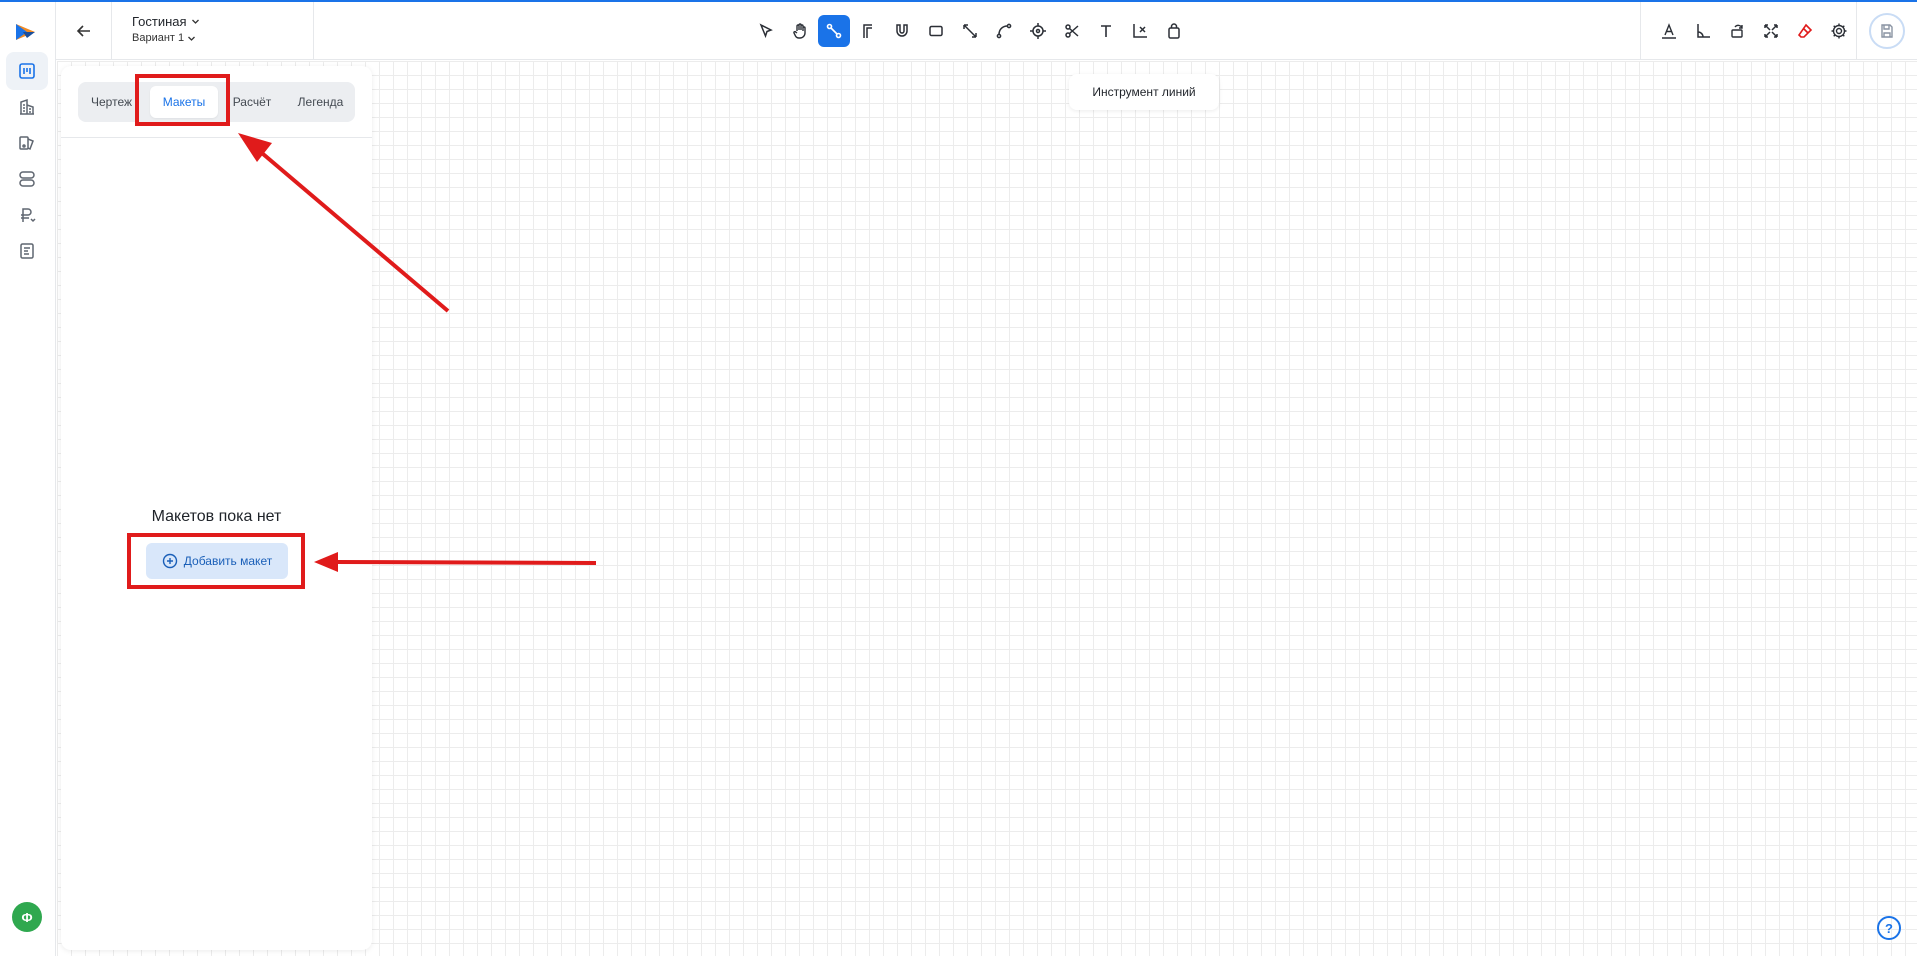 The image size is (1917, 956). I want to click on fit-view-tool-button, so click(1771, 31).